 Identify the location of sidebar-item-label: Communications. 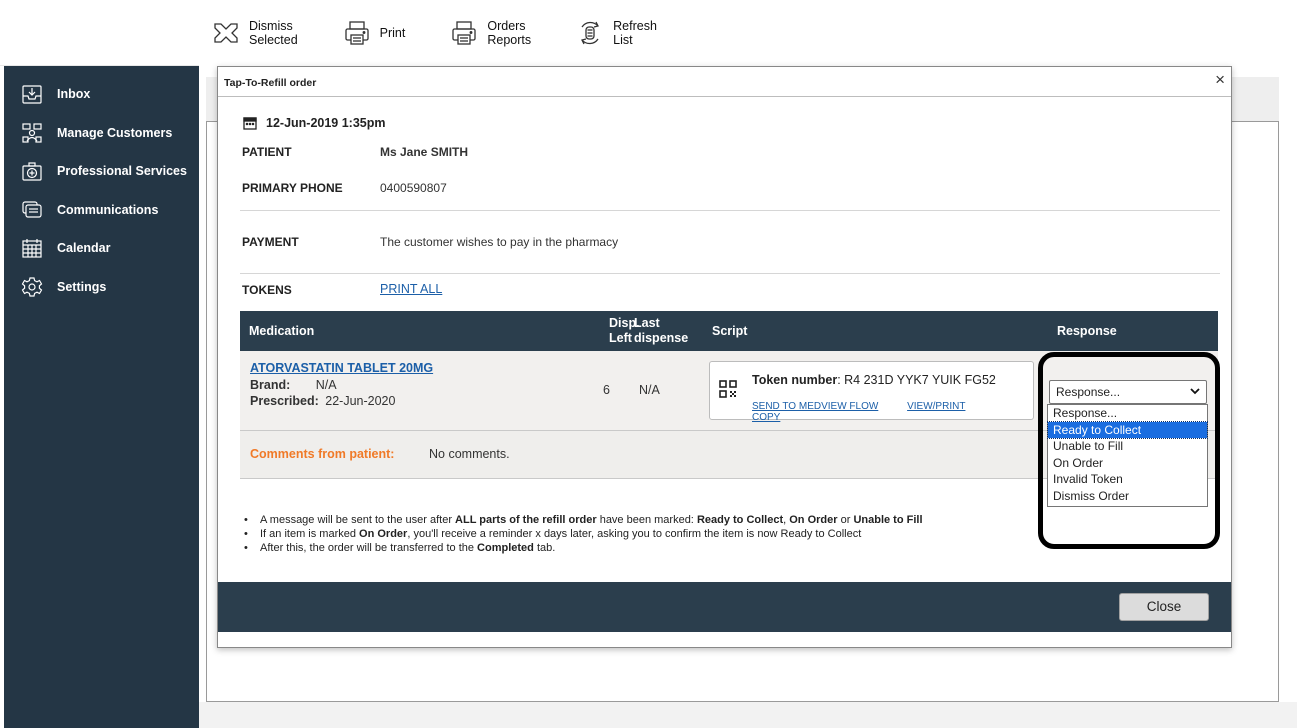
(108, 209).